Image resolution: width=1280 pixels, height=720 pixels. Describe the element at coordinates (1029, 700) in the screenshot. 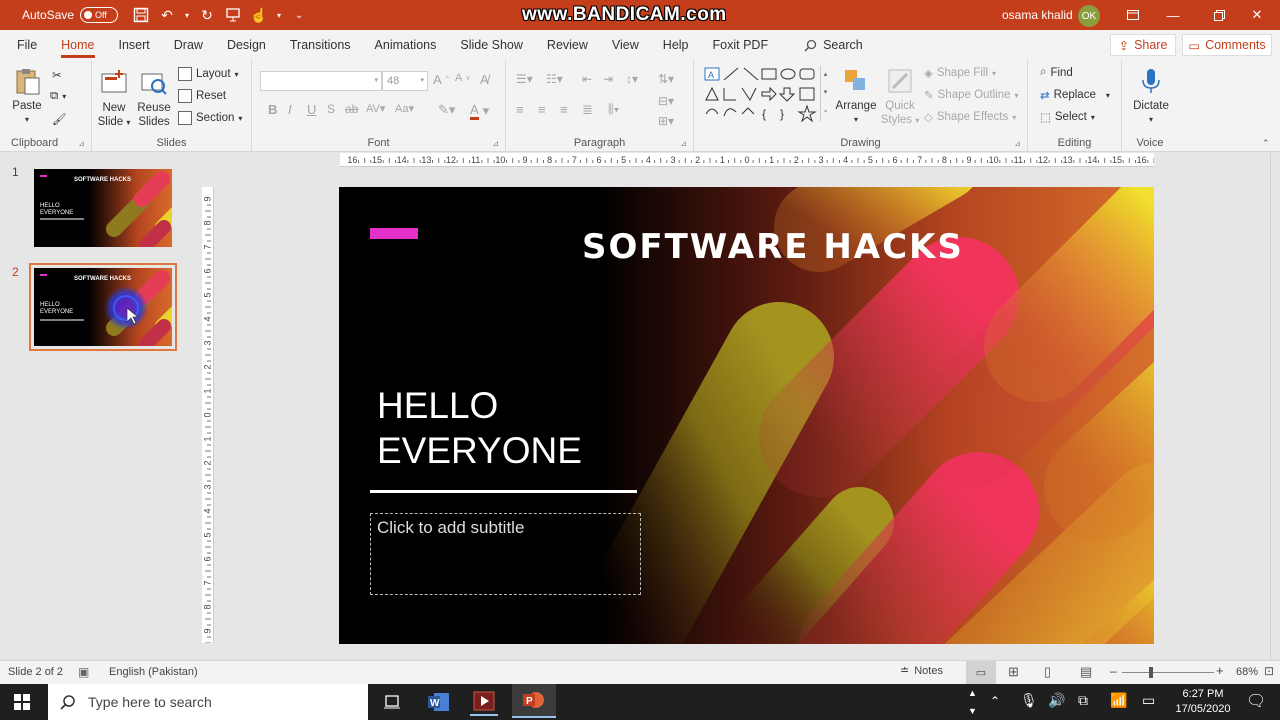

I see `microphone-tray-icon: 🎙` at that location.